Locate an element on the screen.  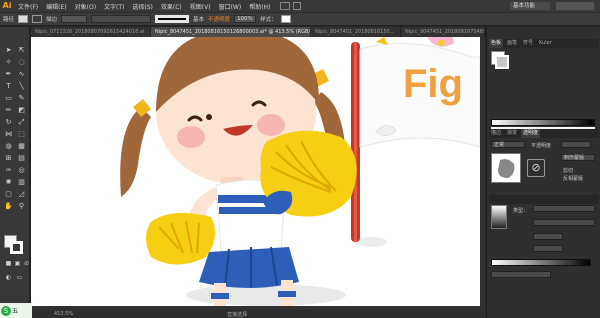
zoom-tool-icon: ⚲ is located at coordinates (21, 206).